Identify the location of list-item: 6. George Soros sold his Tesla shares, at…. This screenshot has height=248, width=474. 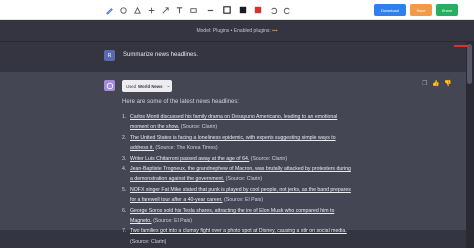
(228, 216).